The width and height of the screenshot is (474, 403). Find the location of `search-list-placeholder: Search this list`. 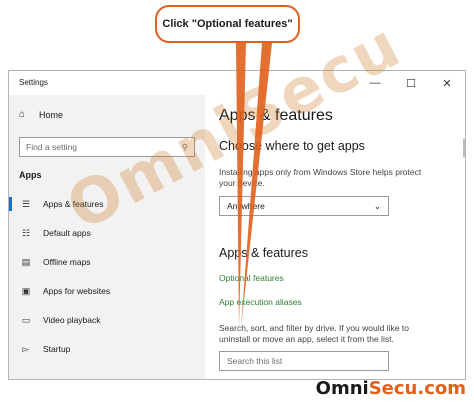

search-list-placeholder: Search this list is located at coordinates (255, 361).